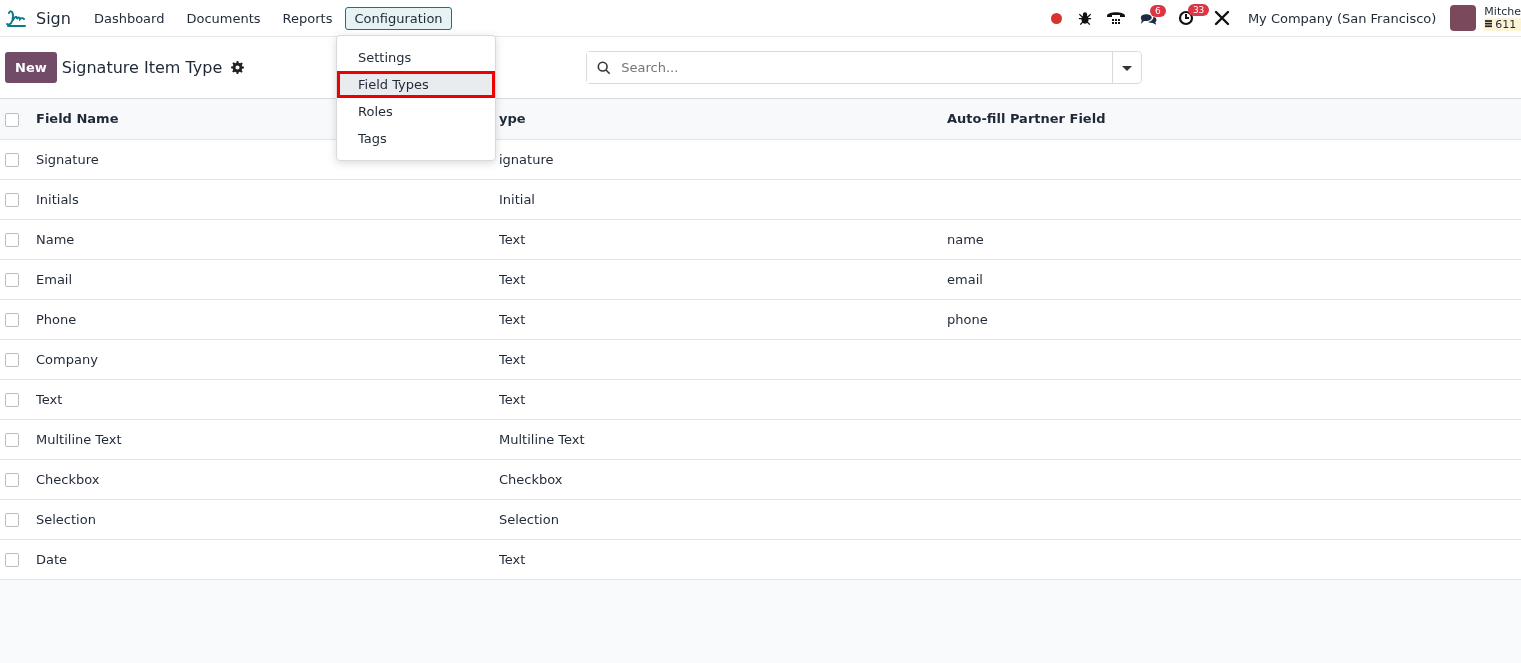  Describe the element at coordinates (526, 159) in the screenshot. I see `table-cell: ignature` at that location.